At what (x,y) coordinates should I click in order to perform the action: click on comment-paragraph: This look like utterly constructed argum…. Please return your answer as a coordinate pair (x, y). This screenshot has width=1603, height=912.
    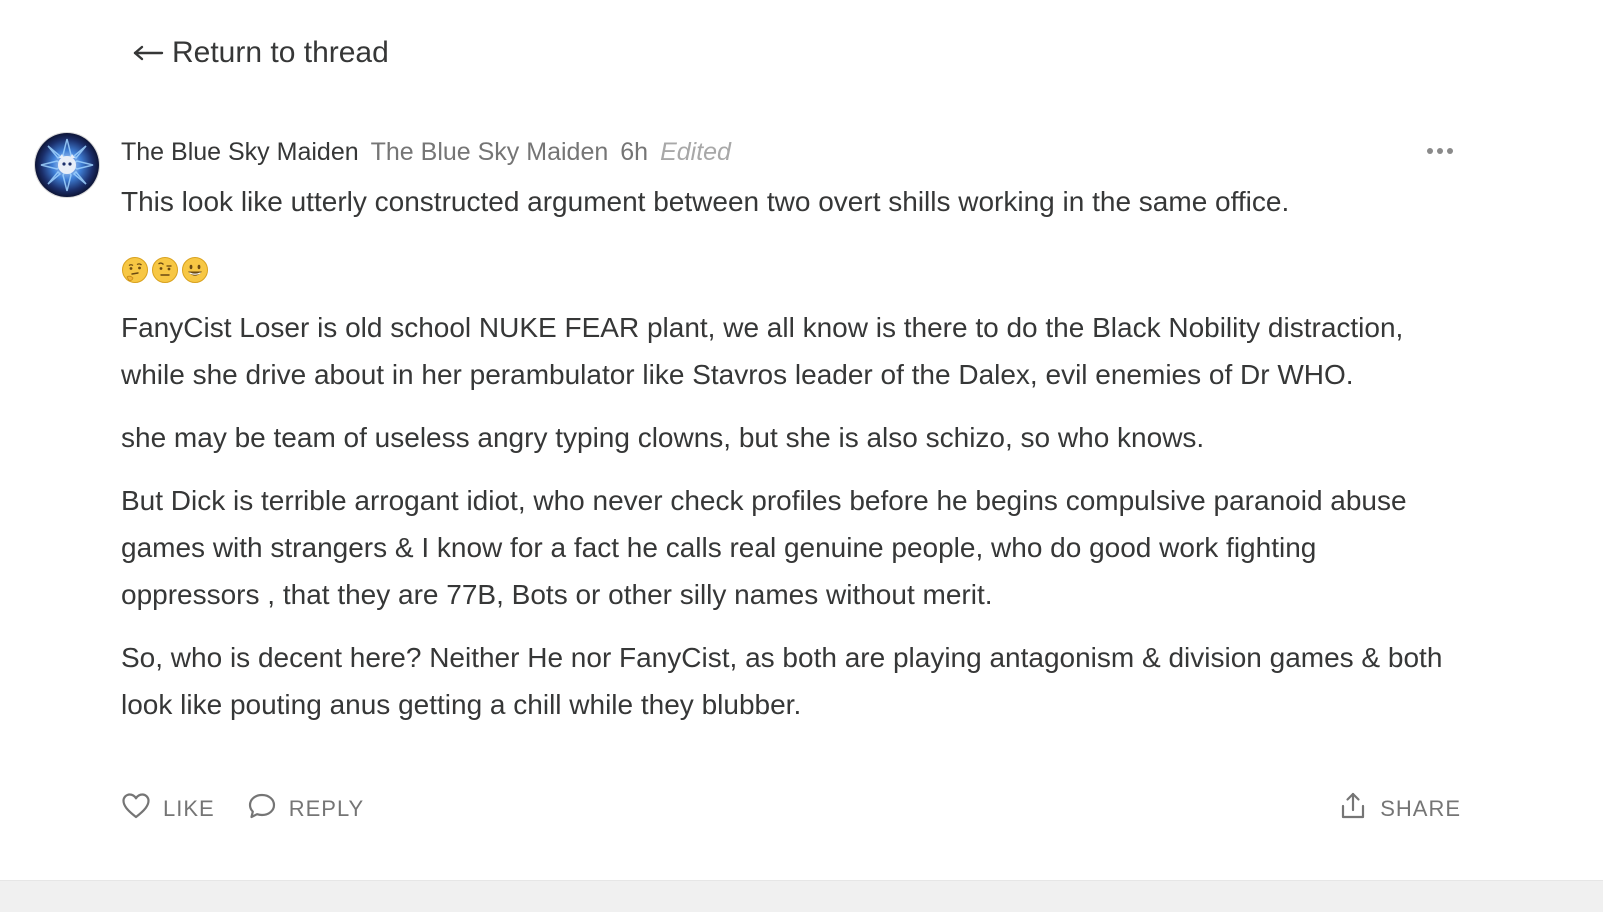
    Looking at the image, I should click on (705, 201).